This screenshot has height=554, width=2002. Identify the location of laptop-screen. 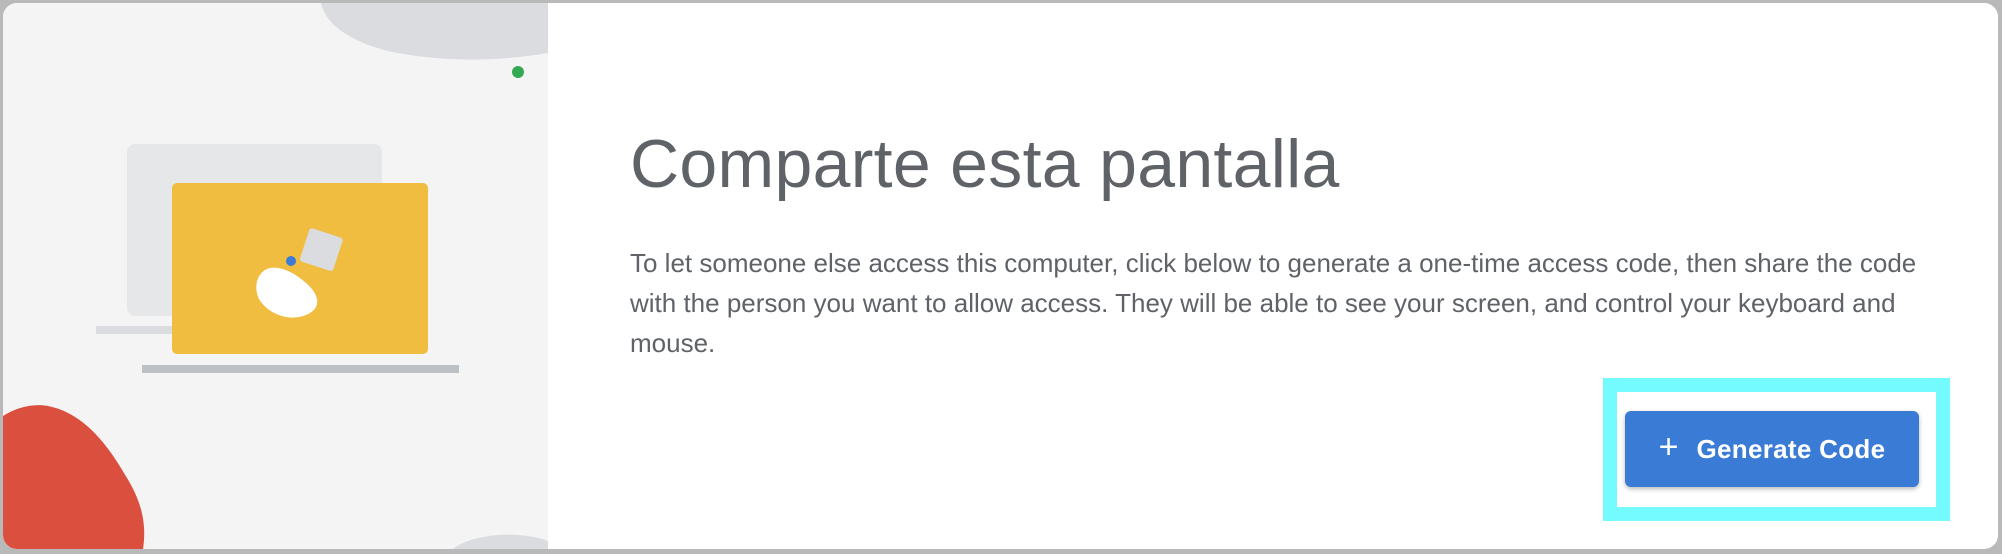
(300, 268).